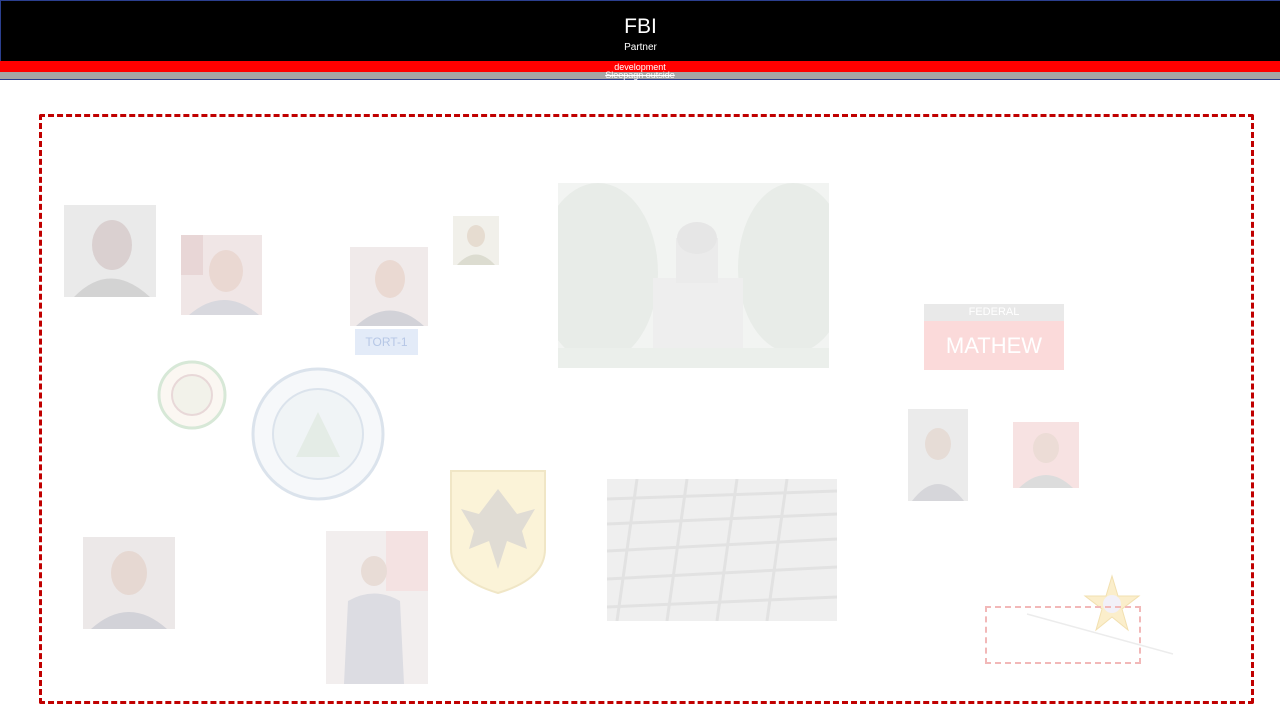 The image size is (1280, 720). I want to click on memorial-photo, so click(722, 550).